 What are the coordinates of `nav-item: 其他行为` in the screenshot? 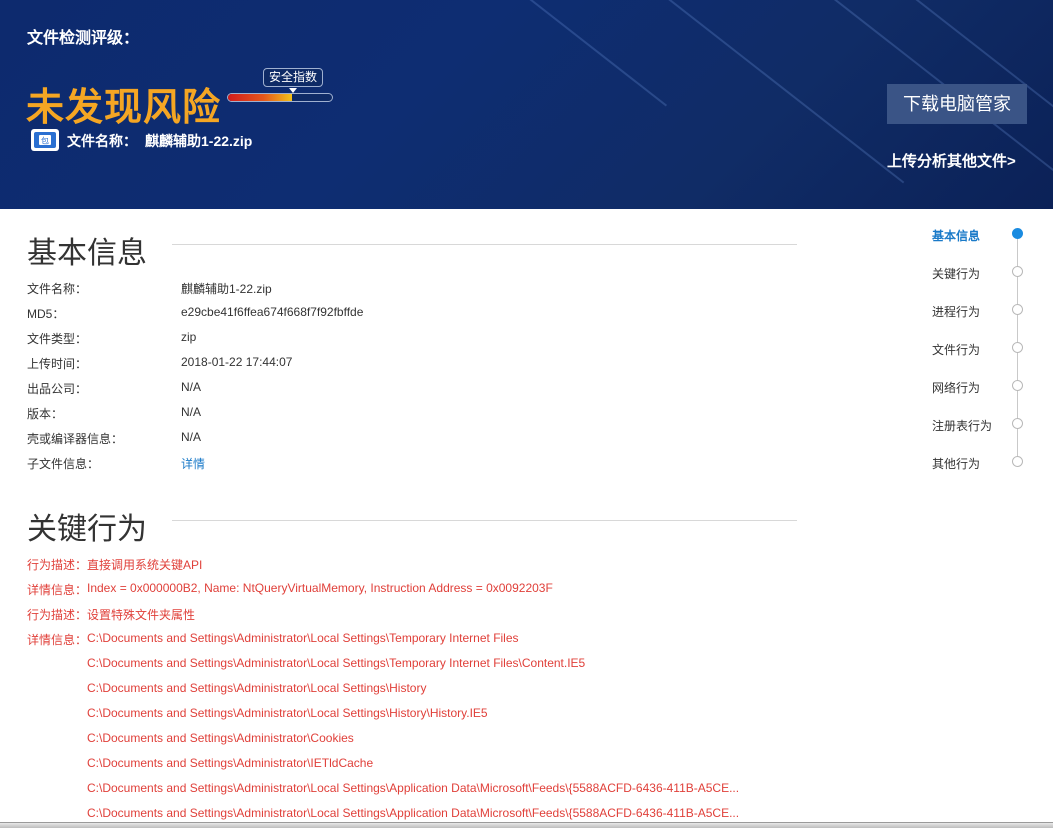 It's located at (956, 463).